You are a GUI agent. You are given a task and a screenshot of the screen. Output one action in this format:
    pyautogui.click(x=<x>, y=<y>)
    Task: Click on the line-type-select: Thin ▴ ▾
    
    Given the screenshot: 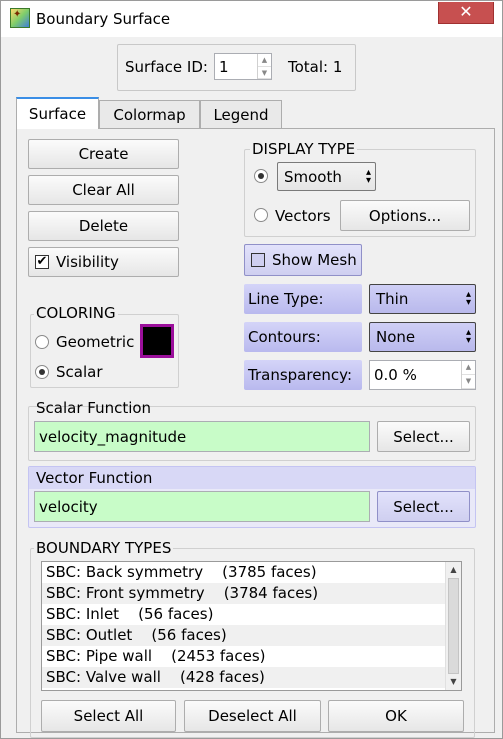 What is the action you would take?
    pyautogui.click(x=422, y=299)
    